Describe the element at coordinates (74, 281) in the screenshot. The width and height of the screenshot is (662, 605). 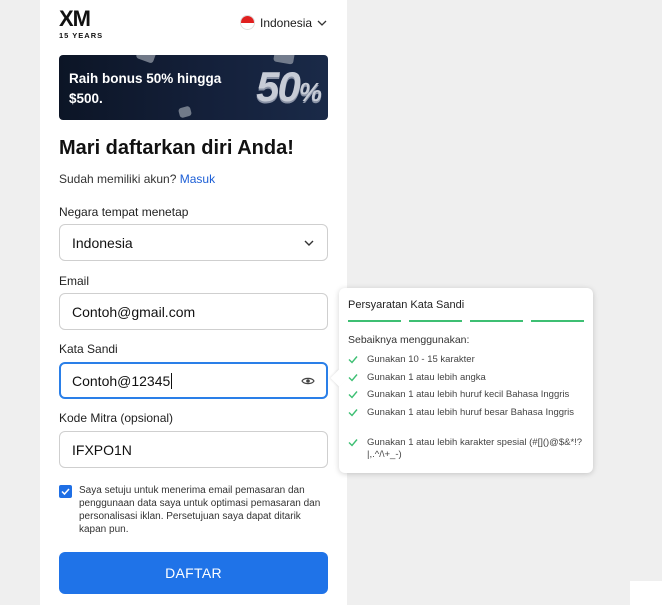
I see `email-label: Email` at that location.